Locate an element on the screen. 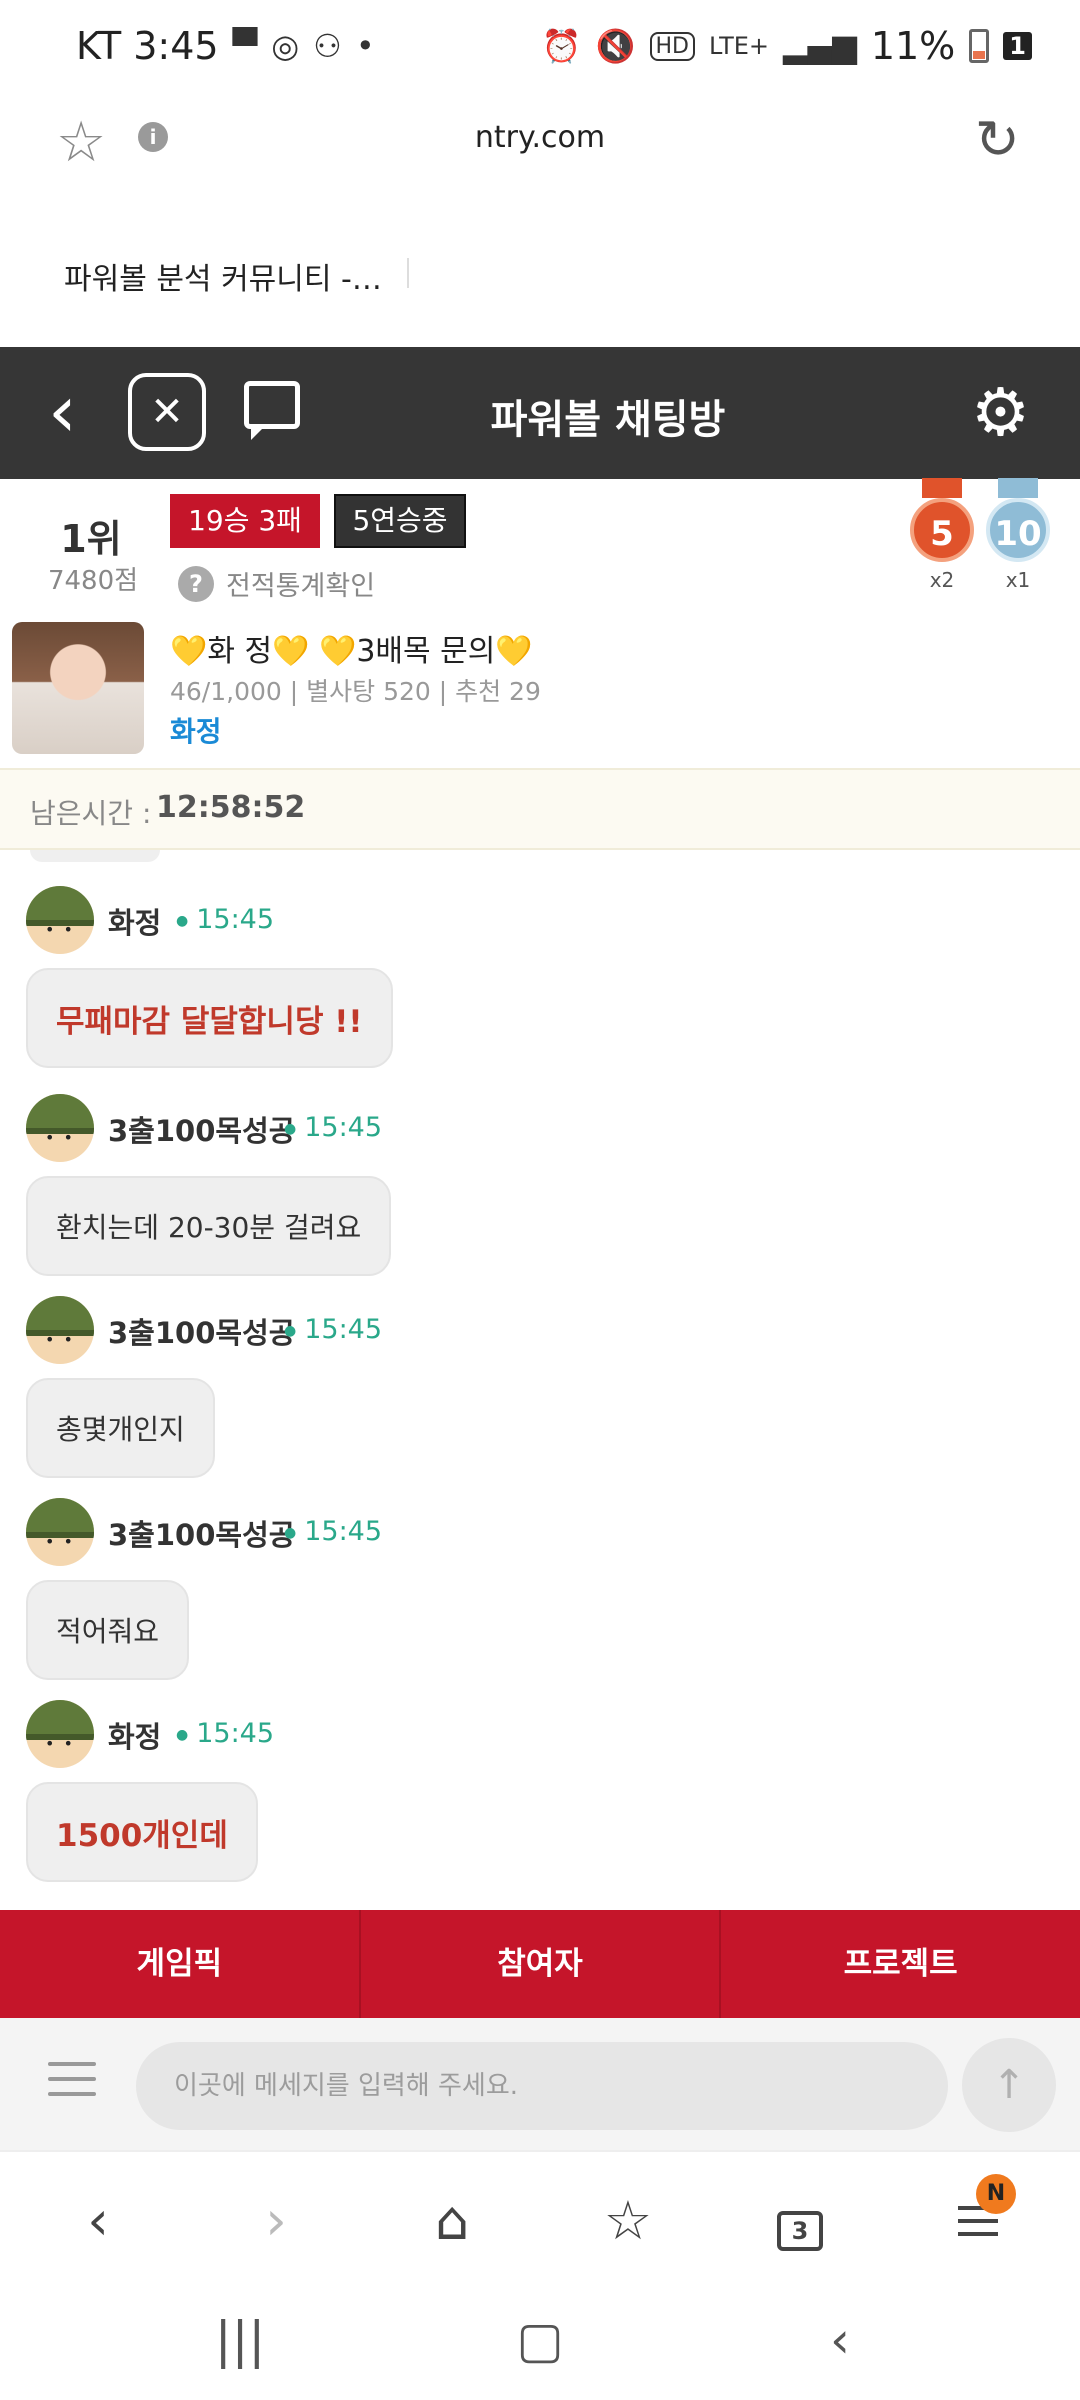 This screenshot has height=2400, width=1080. instagram-icon: ◎ is located at coordinates (285, 46).